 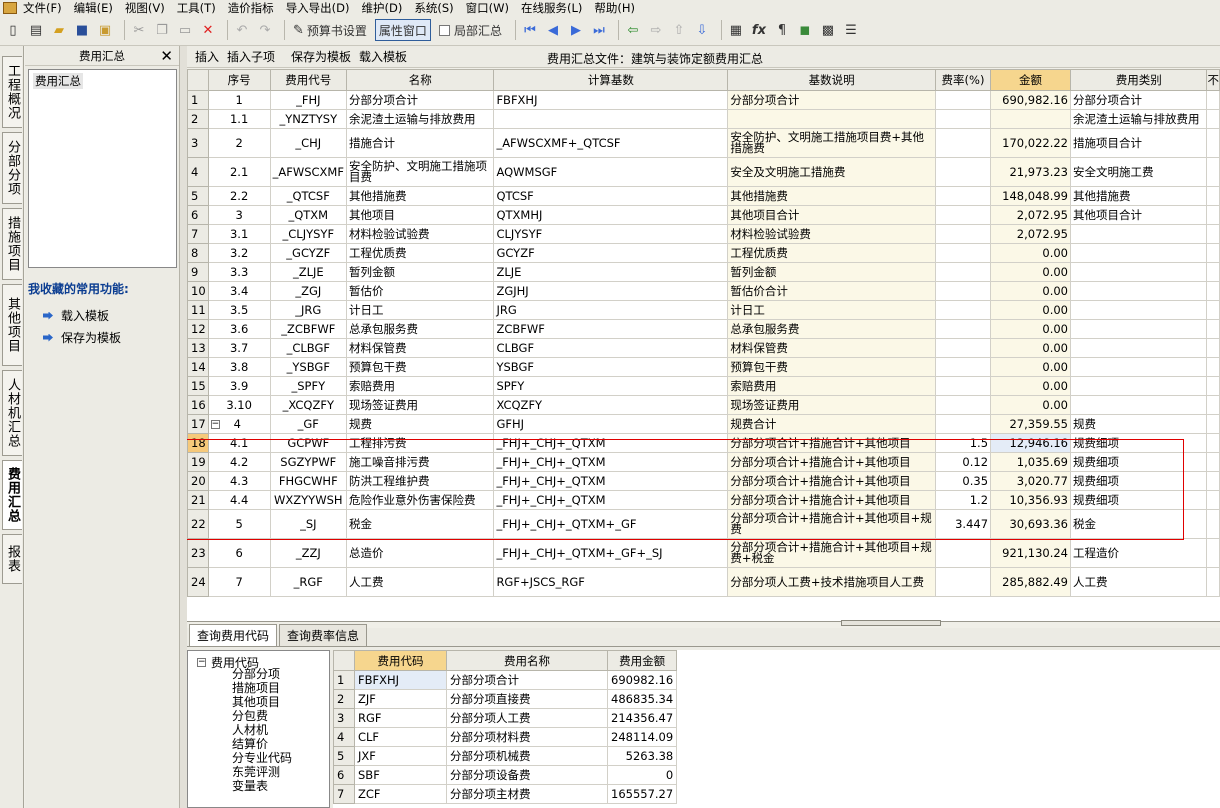 What do you see at coordinates (183, 427) in the screenshot?
I see `panel-splitter` at bounding box center [183, 427].